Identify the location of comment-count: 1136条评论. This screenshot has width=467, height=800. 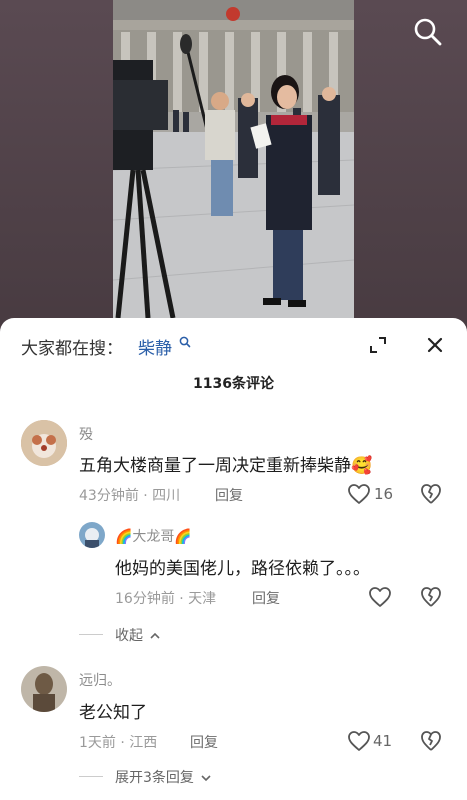
(233, 384).